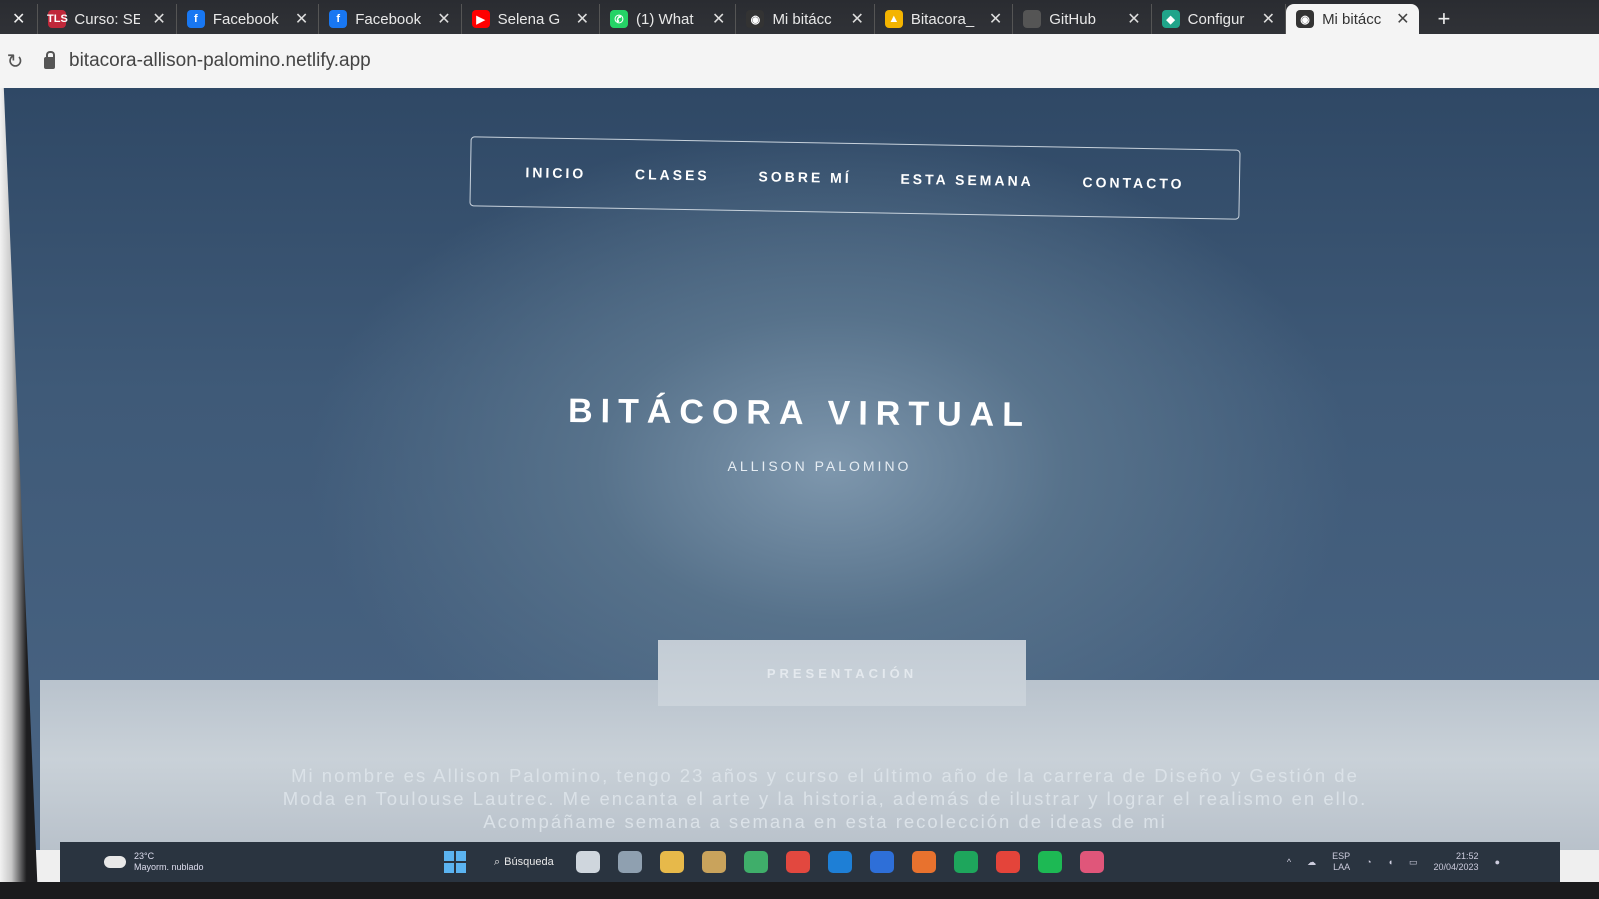 The height and width of the screenshot is (899, 1599). I want to click on windows-start-icon, so click(455, 862).